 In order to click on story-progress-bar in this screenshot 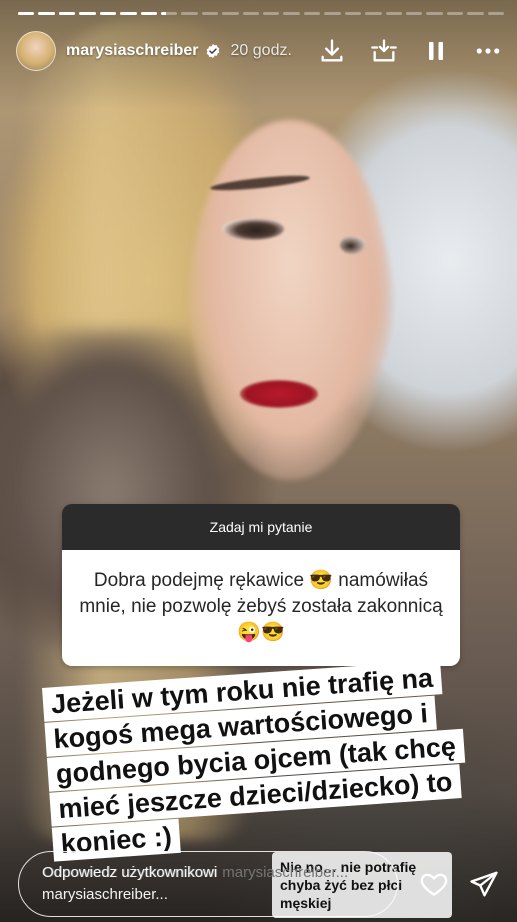, I will do `click(261, 13)`.